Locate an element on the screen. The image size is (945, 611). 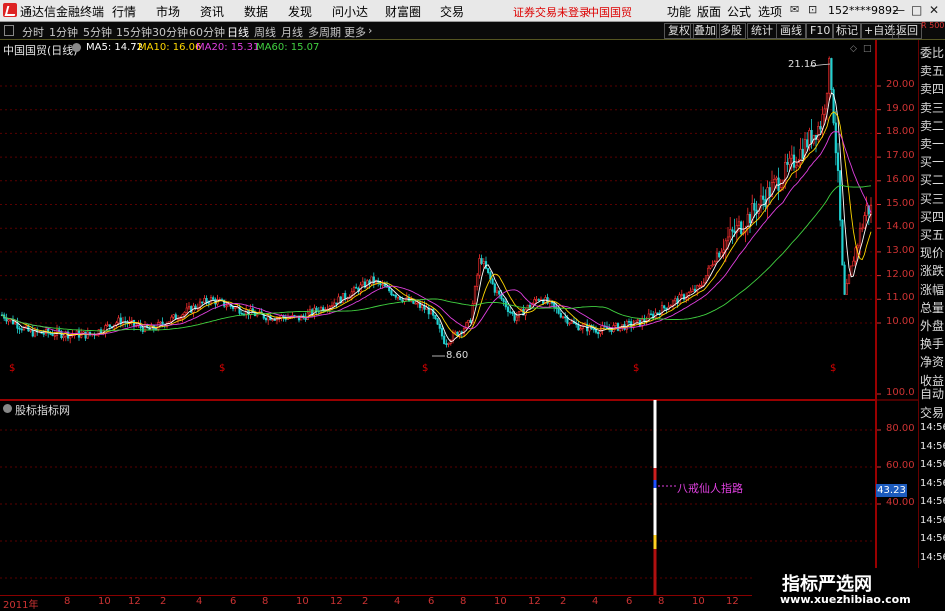
tab-15min: 15分钟 is located at coordinates (134, 32).